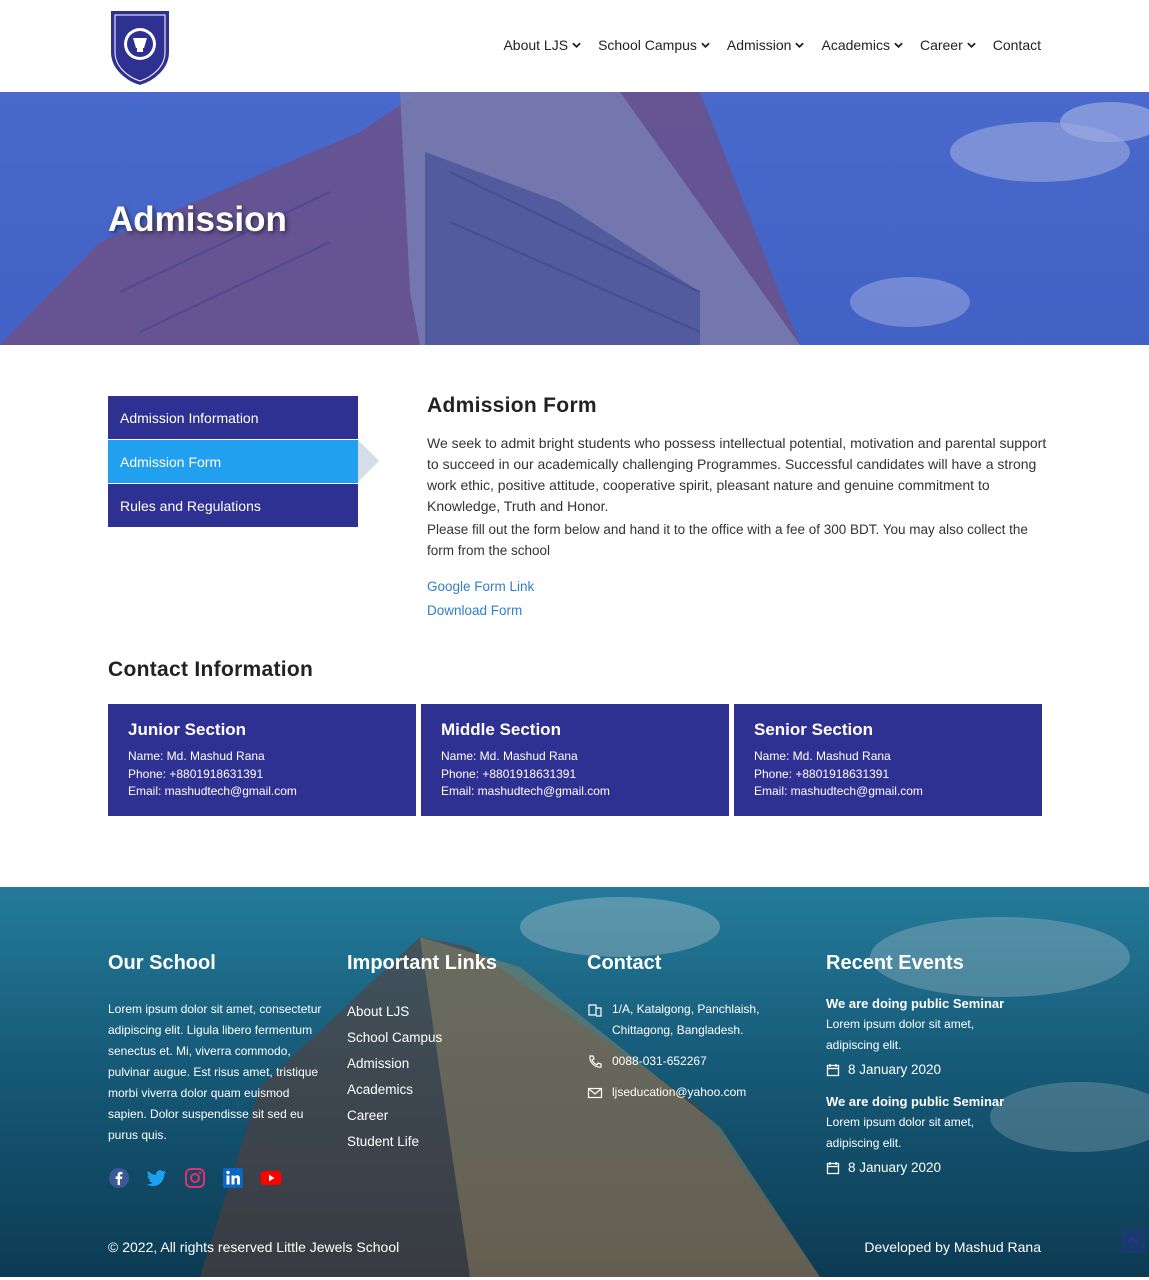  Describe the element at coordinates (422, 1012) in the screenshot. I see `footer-link-about-ljs: About LJS` at that location.